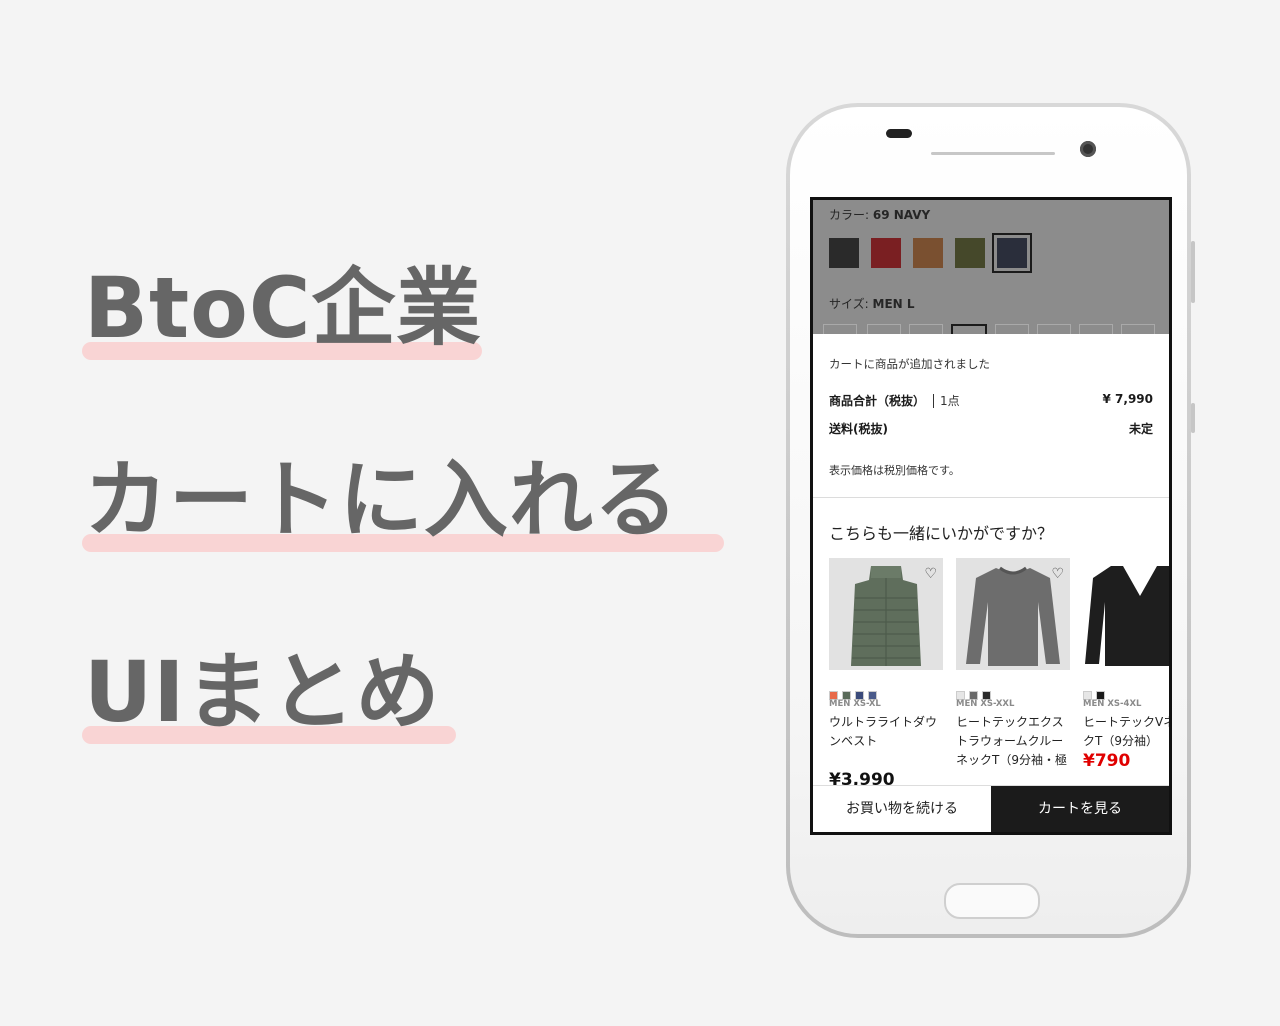  What do you see at coordinates (1013, 741) in the screenshot?
I see `product-name: ヒートテックエクストラウォームクルーネックT（9分袖・極暖）` at bounding box center [1013, 741].